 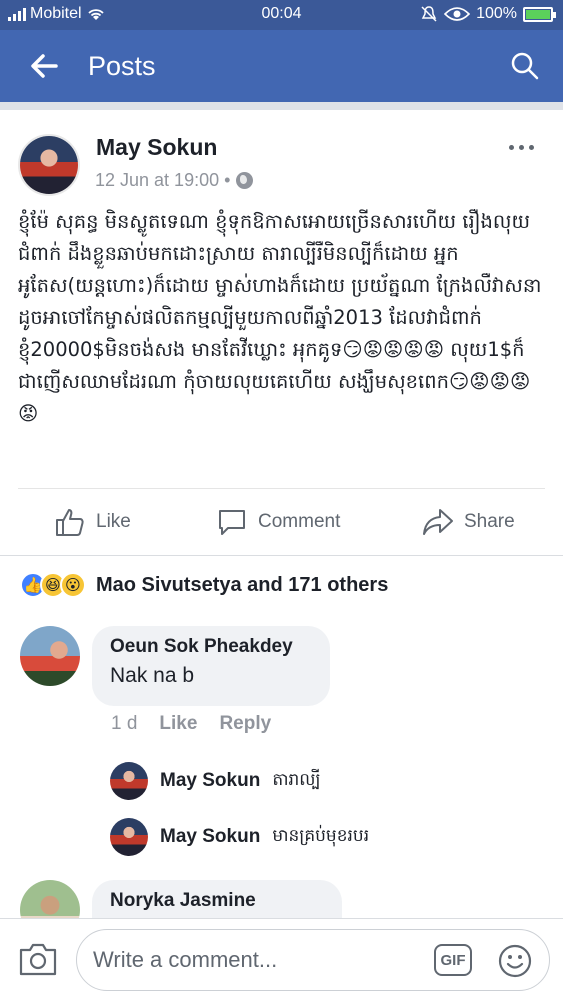 What do you see at coordinates (429, 14) in the screenshot?
I see `mute-bell-icon` at bounding box center [429, 14].